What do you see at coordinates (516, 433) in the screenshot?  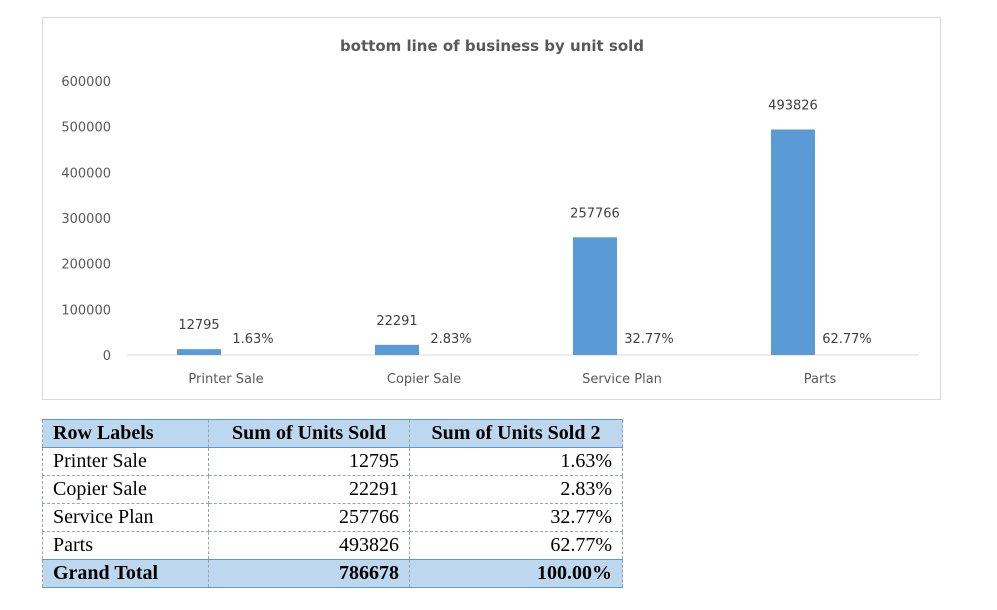 I see `header-sum-units-2: Sum of Units Sold 2` at bounding box center [516, 433].